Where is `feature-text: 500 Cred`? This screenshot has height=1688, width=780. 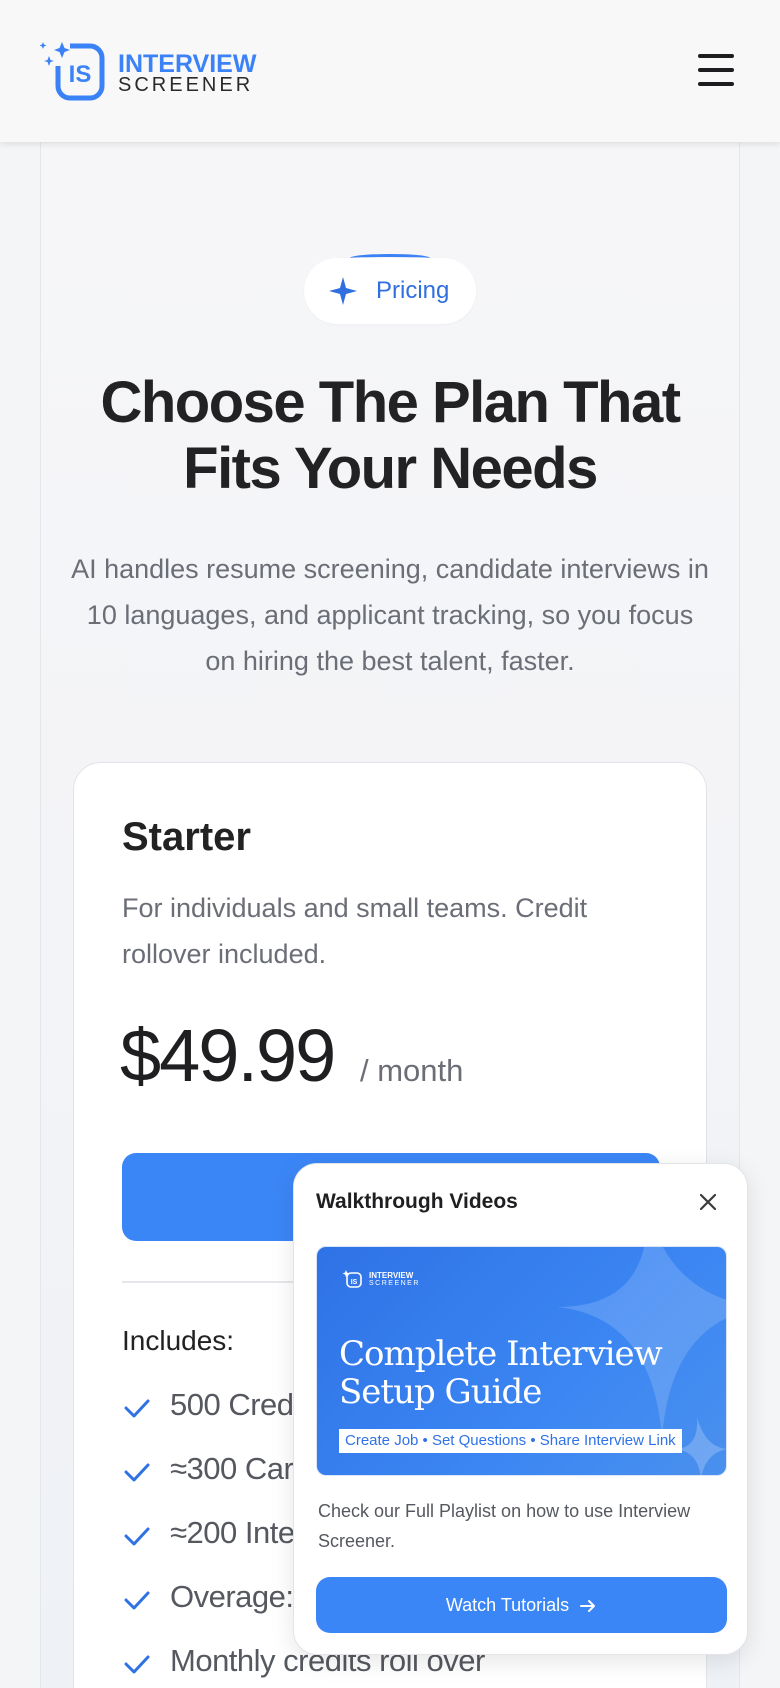
feature-text: 500 Cred is located at coordinates (232, 1404).